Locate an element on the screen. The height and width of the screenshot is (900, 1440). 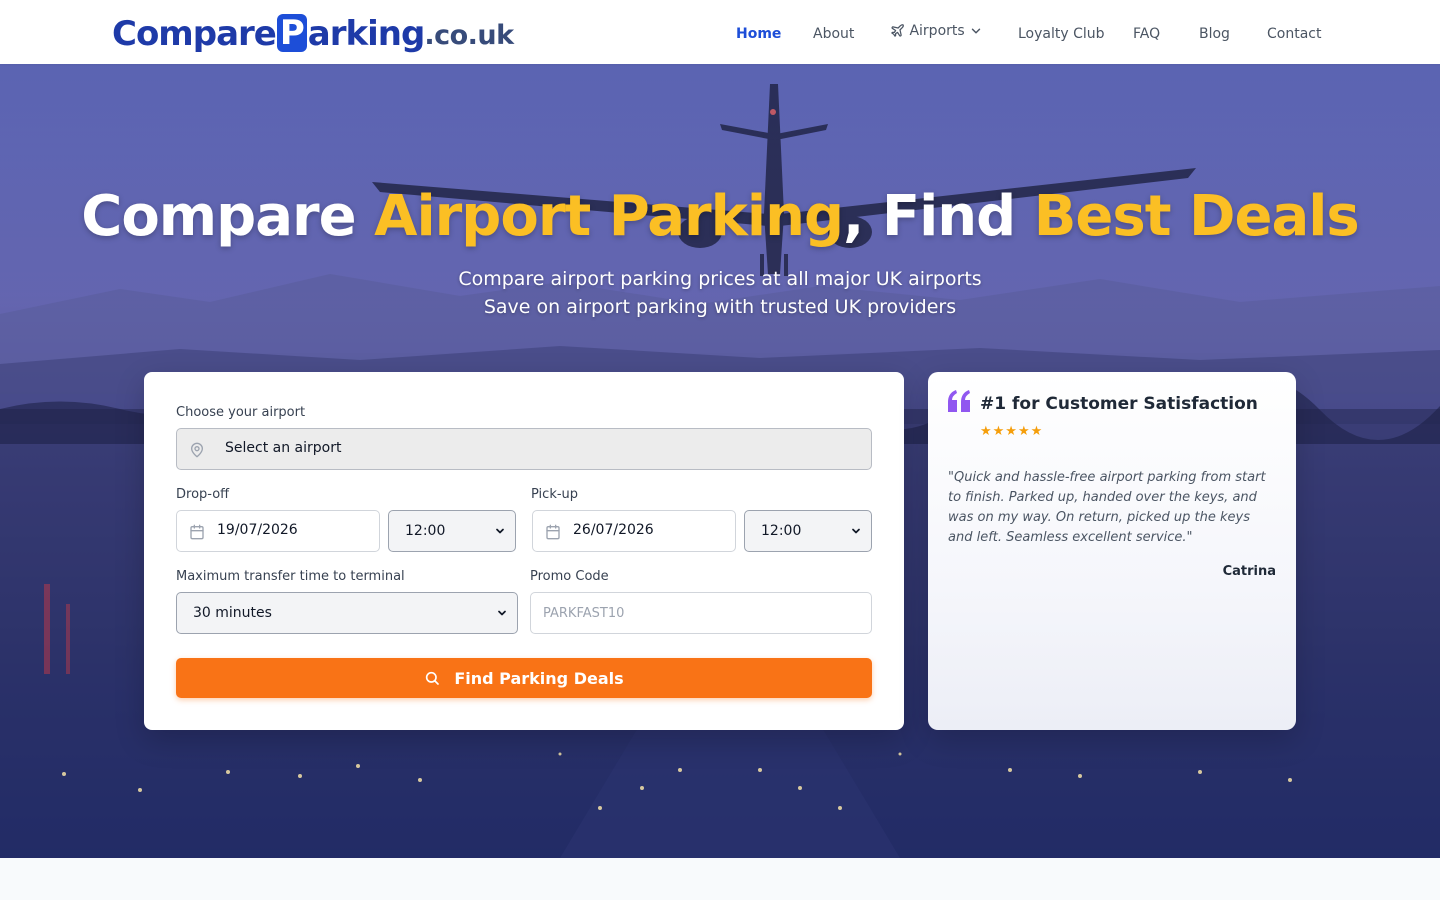
search-icon is located at coordinates (433, 678).